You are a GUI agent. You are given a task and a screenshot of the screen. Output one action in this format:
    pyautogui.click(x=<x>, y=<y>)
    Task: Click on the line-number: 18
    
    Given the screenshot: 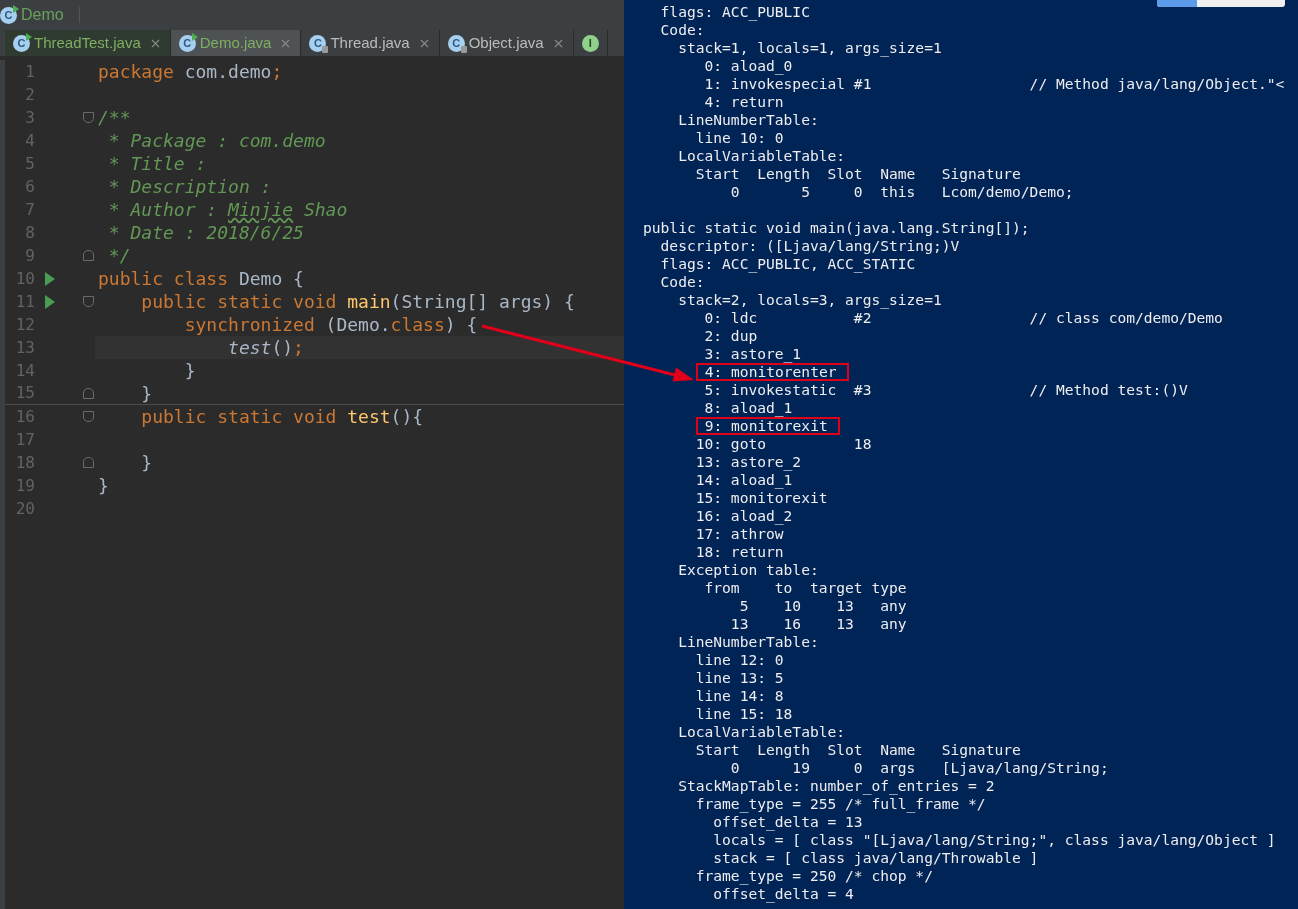 What is the action you would take?
    pyautogui.click(x=24, y=462)
    